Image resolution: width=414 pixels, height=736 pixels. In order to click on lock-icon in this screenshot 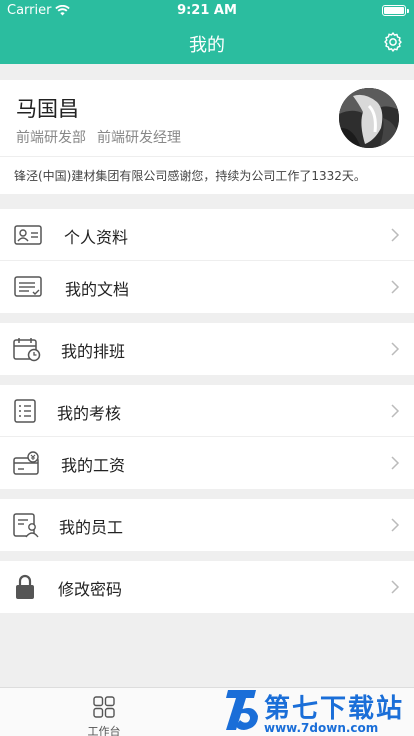, I will do `click(25, 586)`.